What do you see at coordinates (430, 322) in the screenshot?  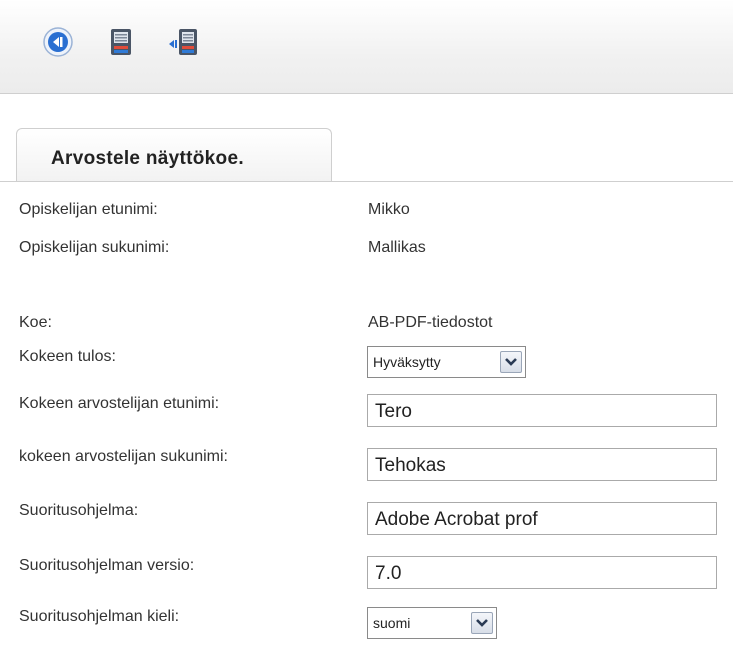 I see `exam-value: AB-PDF-tiedostot` at bounding box center [430, 322].